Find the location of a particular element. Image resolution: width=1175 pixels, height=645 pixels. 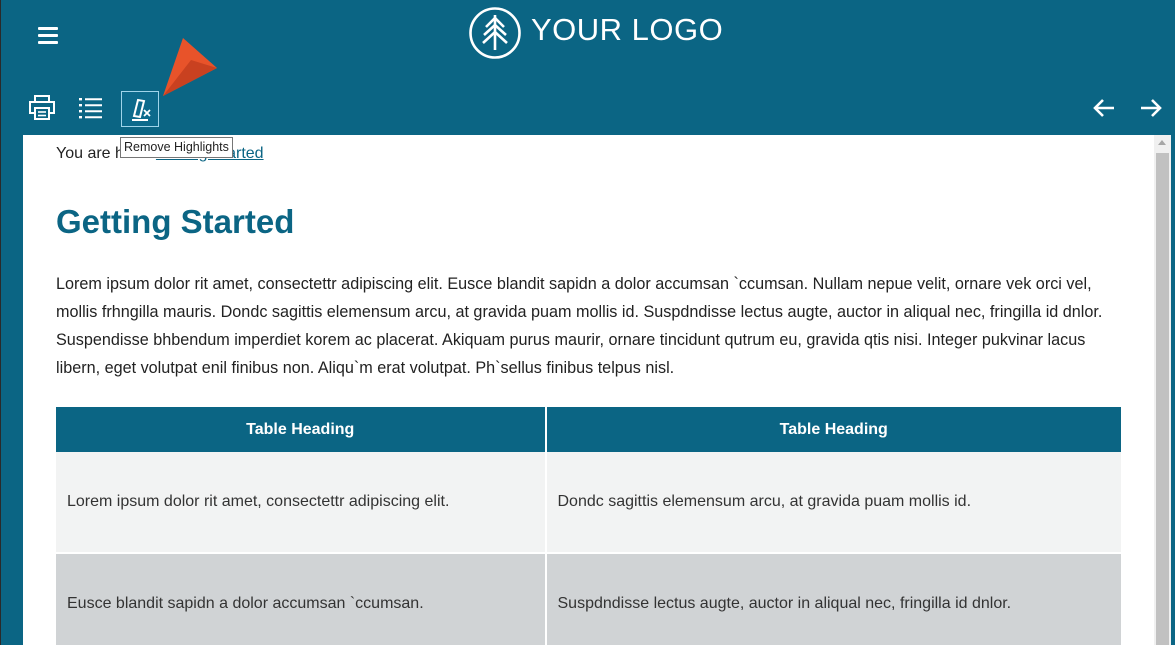

logo-text: YOUR LOGO is located at coordinates (627, 29).